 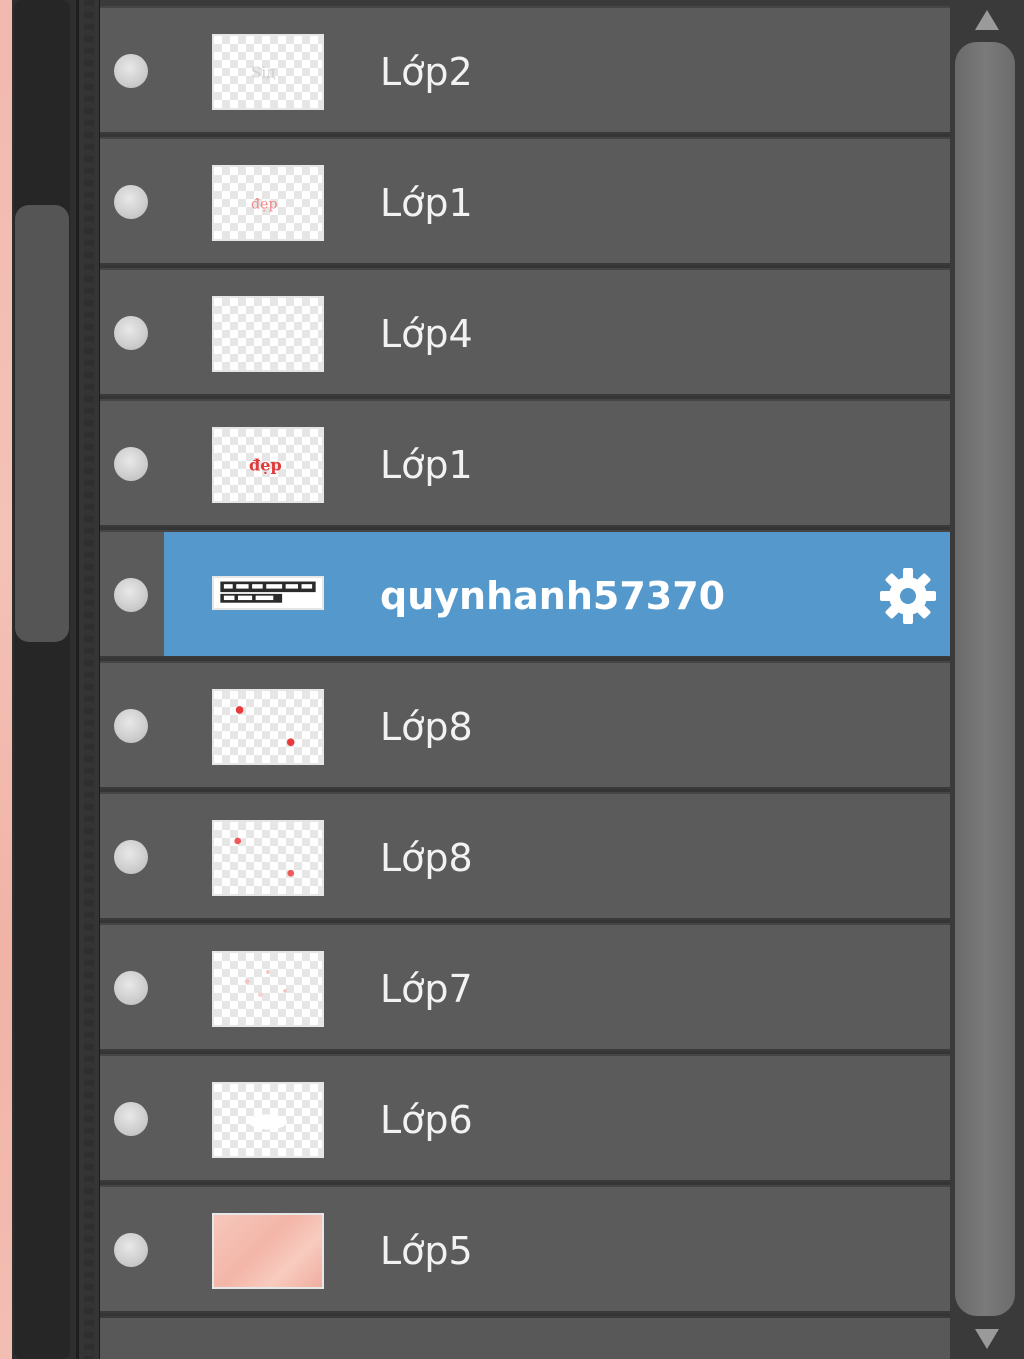 I want to click on layer-row: Ѕiд Lớp2, so click(x=525, y=70).